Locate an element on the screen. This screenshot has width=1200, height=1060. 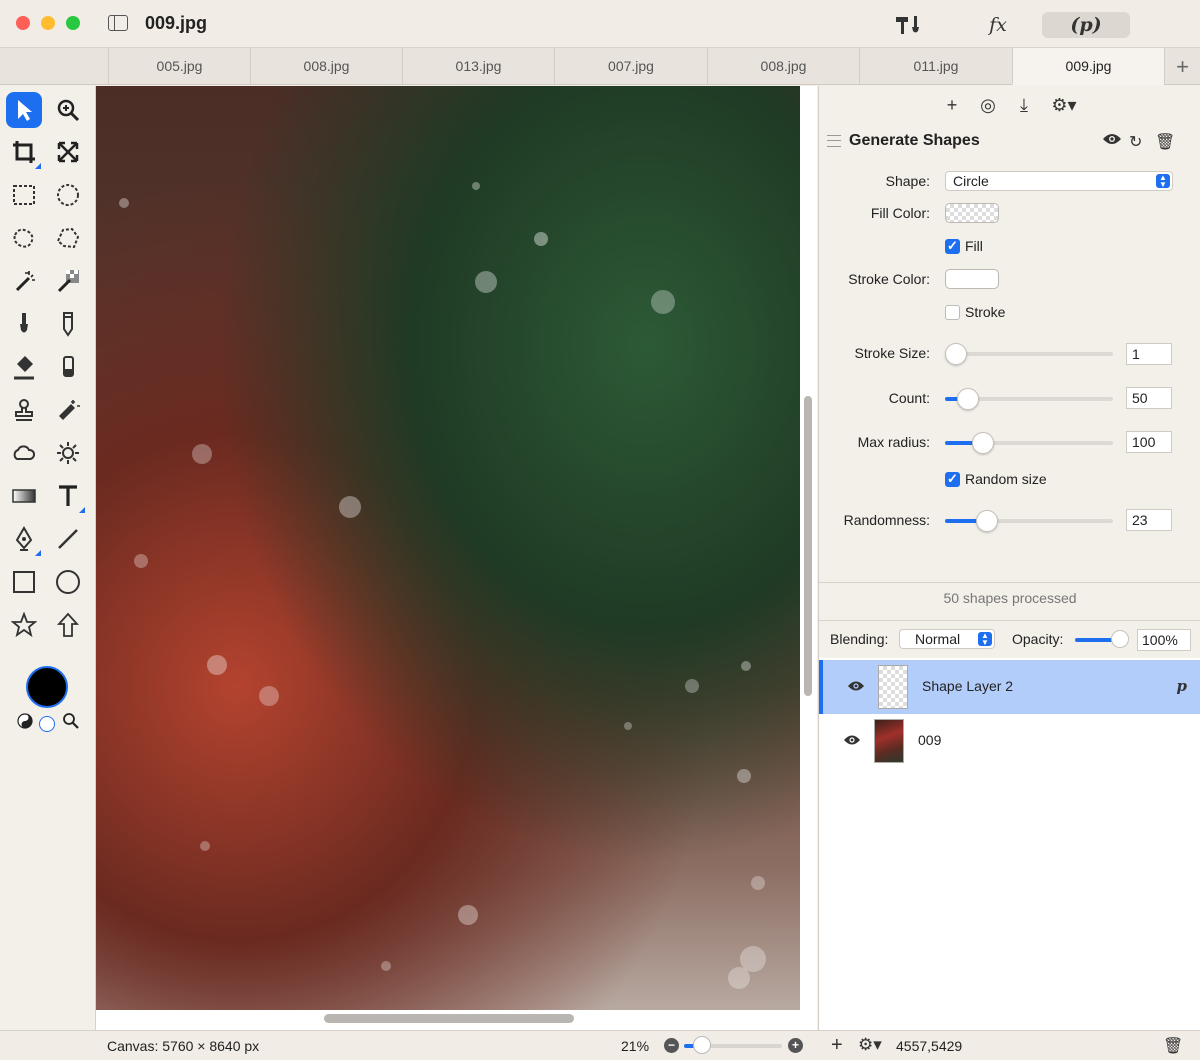
randomness-field: 23 is located at coordinates (1149, 520).